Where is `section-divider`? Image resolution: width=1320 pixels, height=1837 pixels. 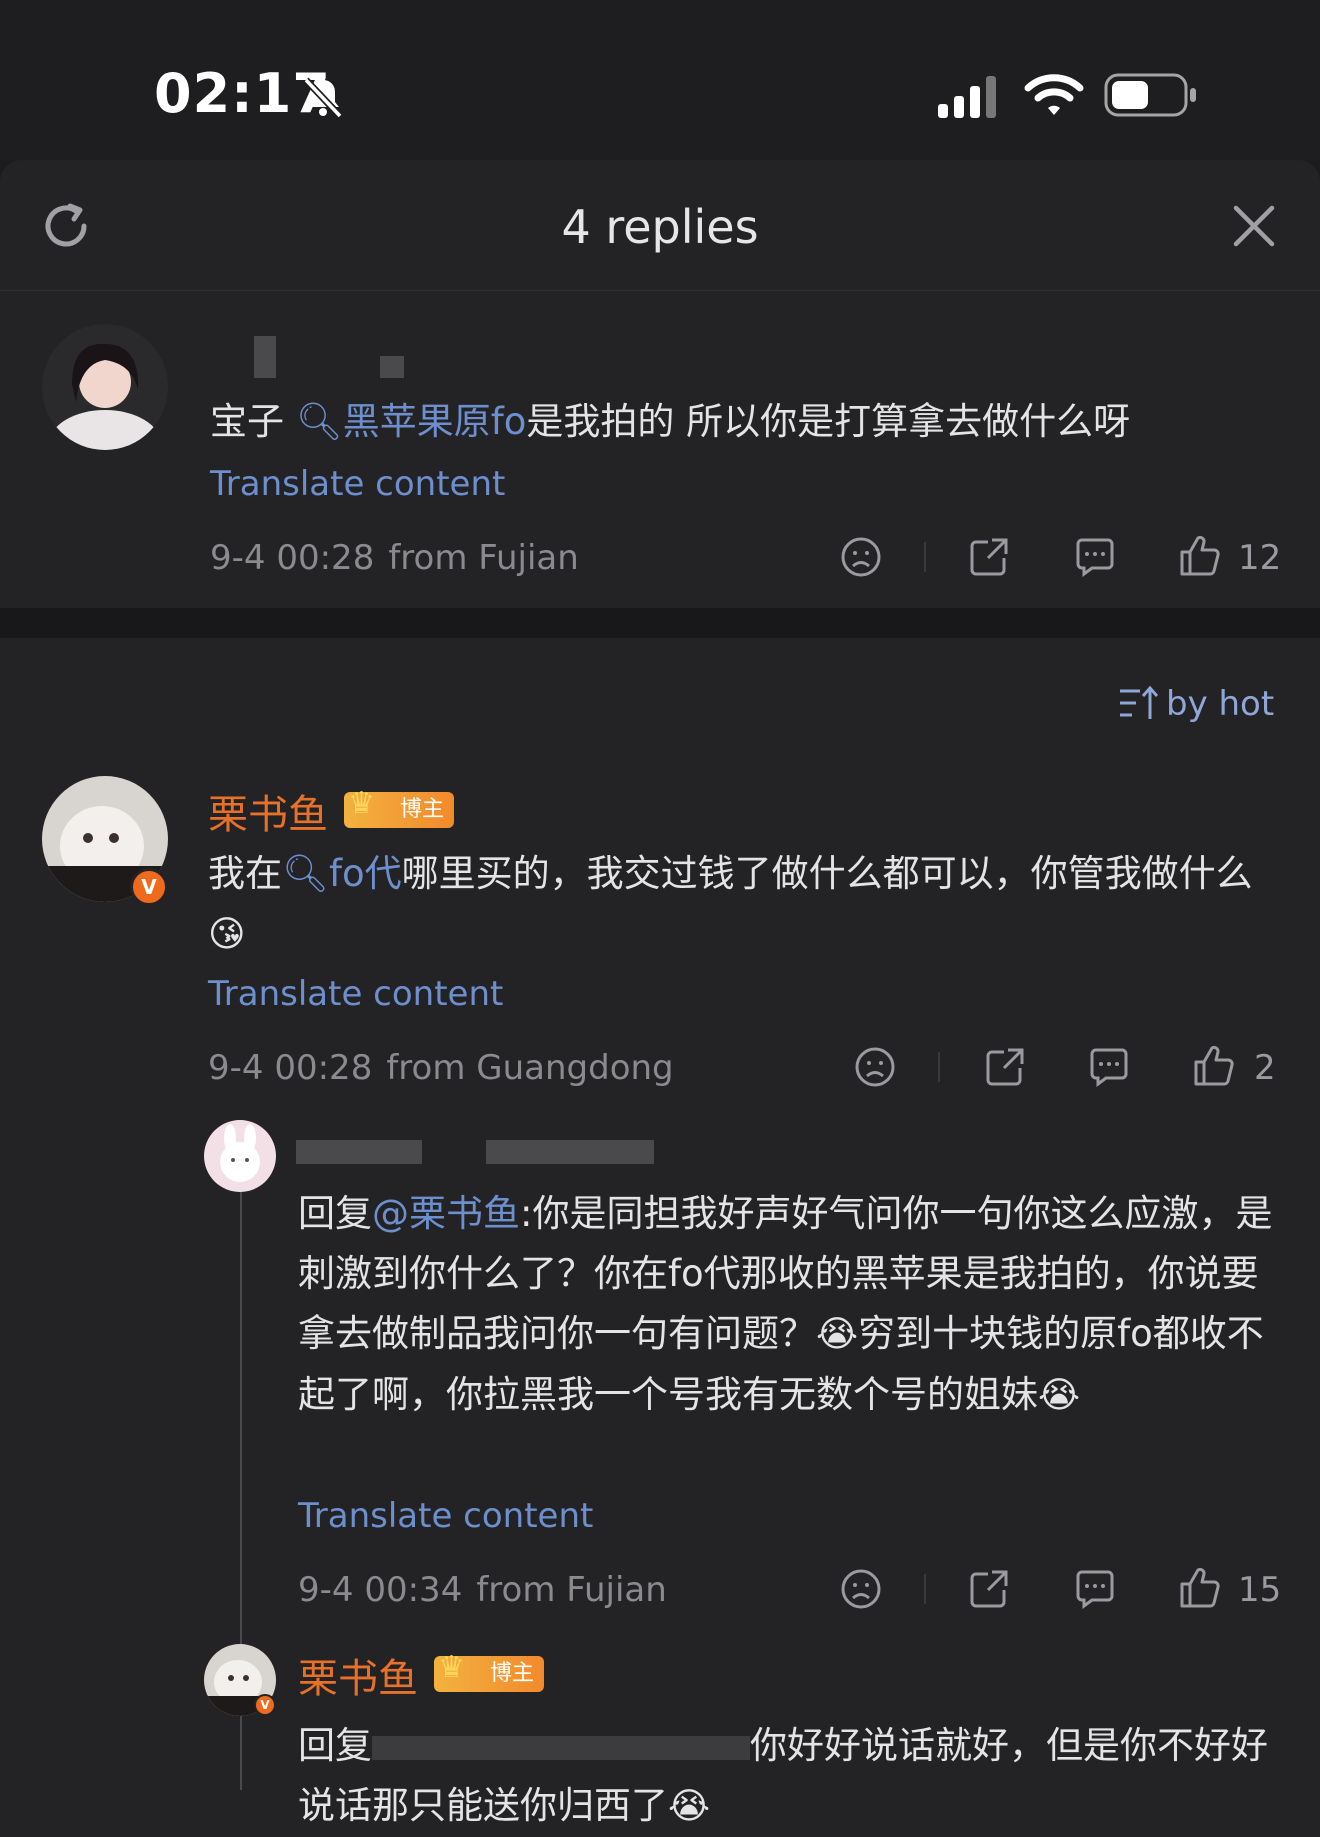
section-divider is located at coordinates (660, 623).